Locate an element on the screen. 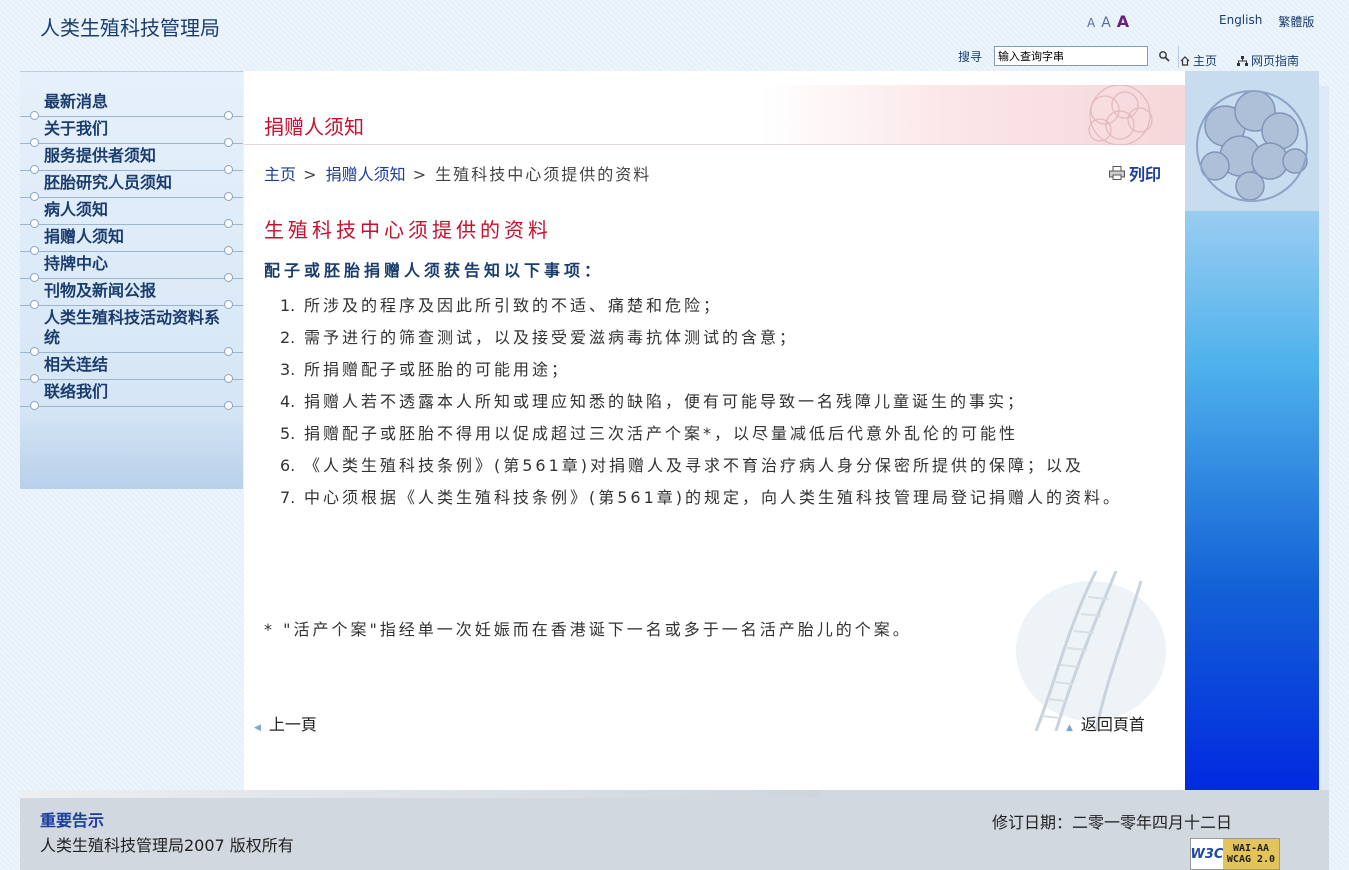 This screenshot has width=1349, height=870. sidebar-item-label: 人类生殖科技活动资料系统 is located at coordinates (132, 327).